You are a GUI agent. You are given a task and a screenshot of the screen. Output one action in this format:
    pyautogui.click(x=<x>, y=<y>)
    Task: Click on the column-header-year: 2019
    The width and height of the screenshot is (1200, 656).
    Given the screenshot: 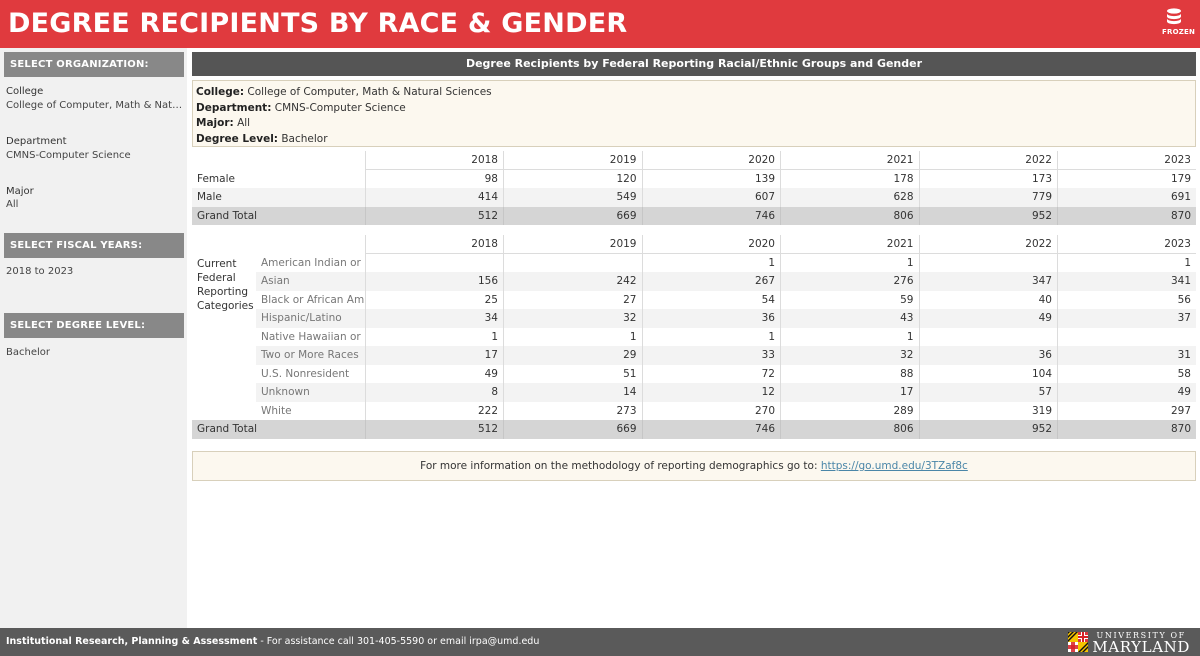 What is the action you would take?
    pyautogui.click(x=572, y=160)
    